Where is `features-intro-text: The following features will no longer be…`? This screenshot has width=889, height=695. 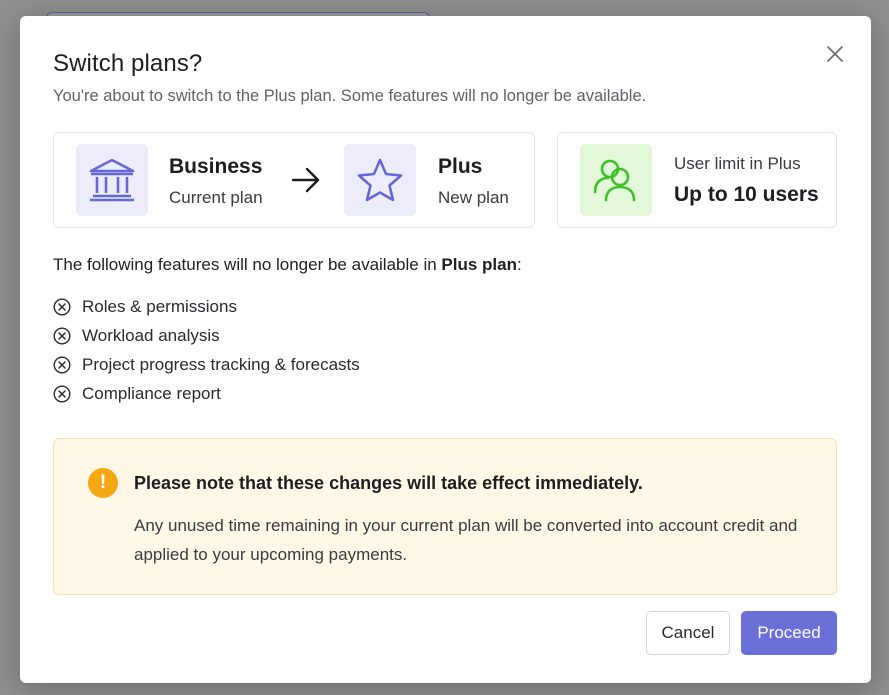
features-intro-text: The following features will no longer be… is located at coordinates (247, 264).